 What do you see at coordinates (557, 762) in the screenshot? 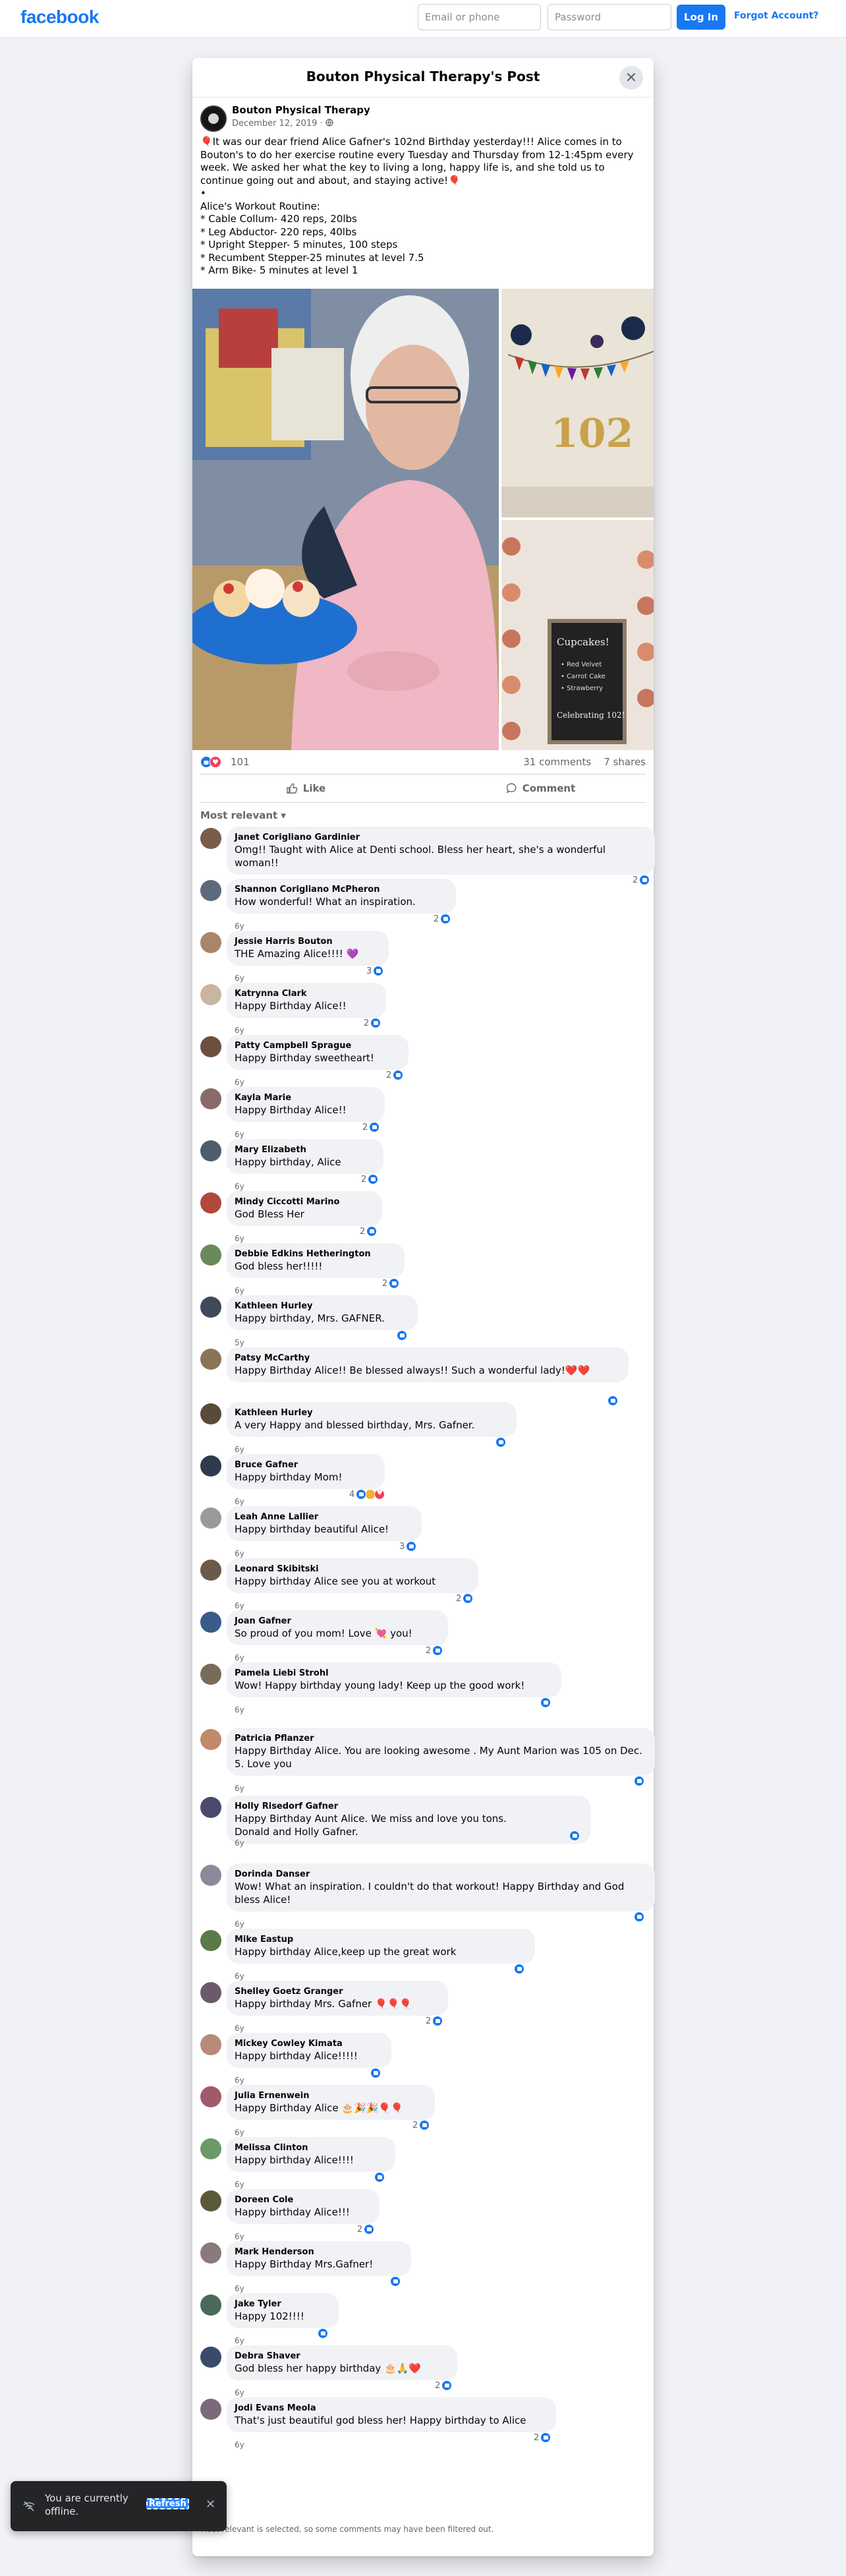
I see `comments-count: 31 comments` at bounding box center [557, 762].